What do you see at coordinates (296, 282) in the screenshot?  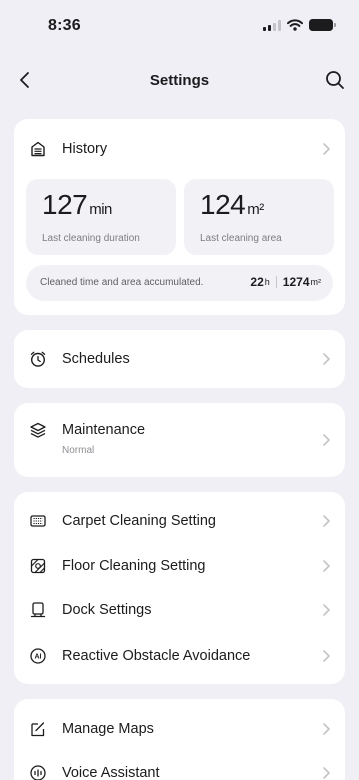 I see `accumulated-area: 1274` at bounding box center [296, 282].